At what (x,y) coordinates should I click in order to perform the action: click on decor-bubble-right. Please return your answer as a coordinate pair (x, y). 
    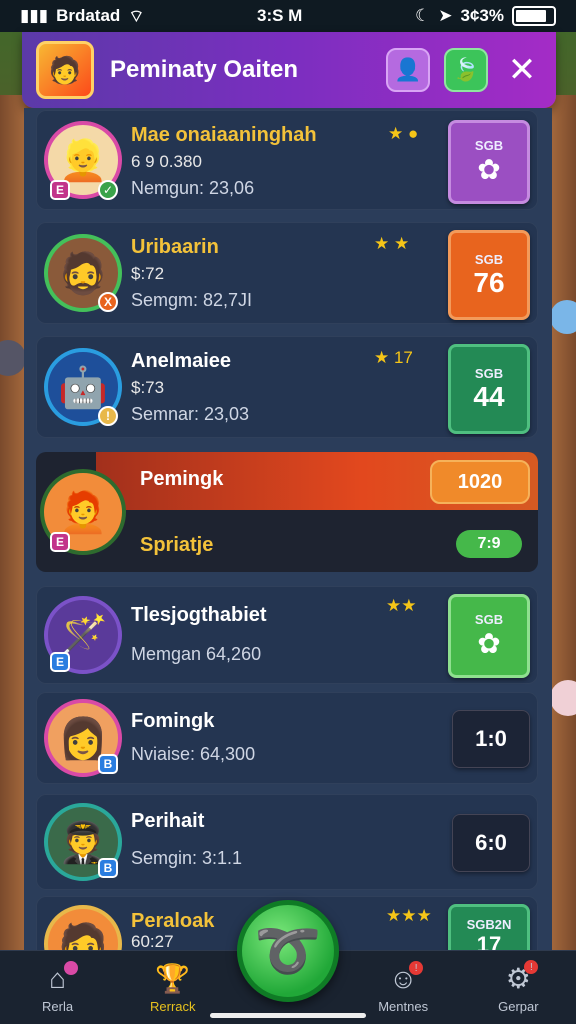
    Looking at the image, I should click on (563, 317).